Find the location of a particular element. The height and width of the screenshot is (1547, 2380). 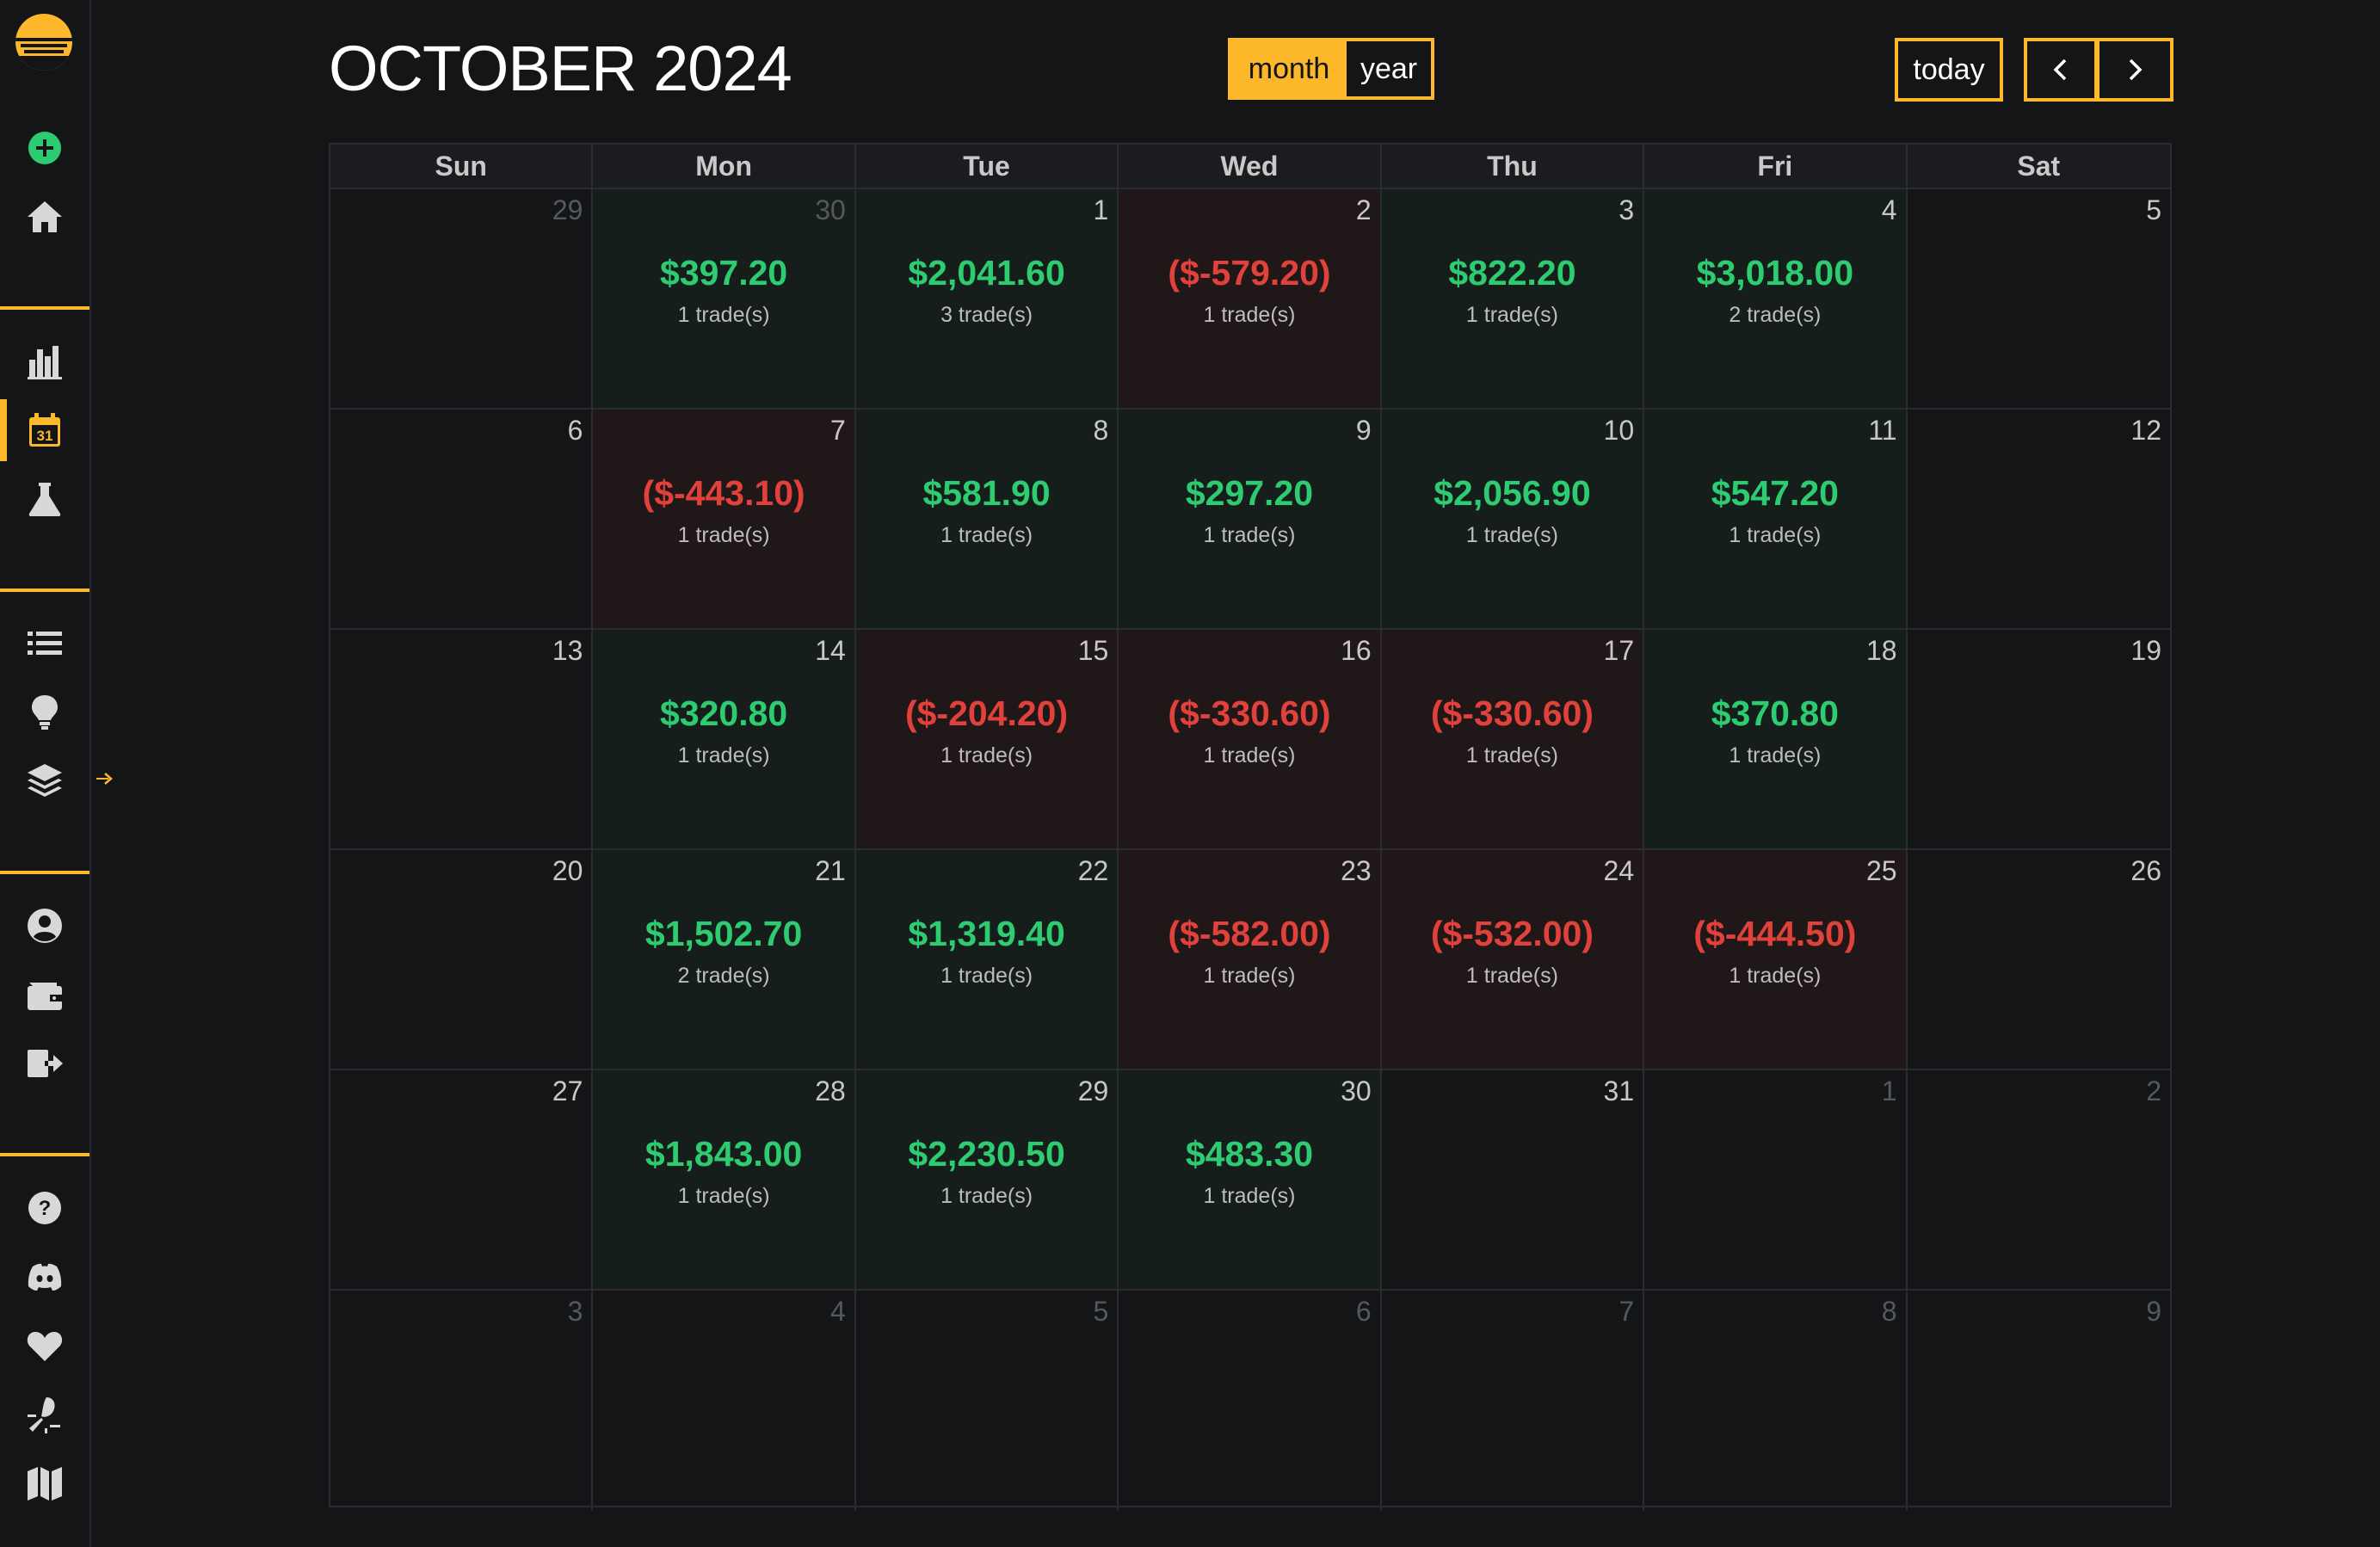

calendar-day-cell: 9 is located at coordinates (2039, 1401).